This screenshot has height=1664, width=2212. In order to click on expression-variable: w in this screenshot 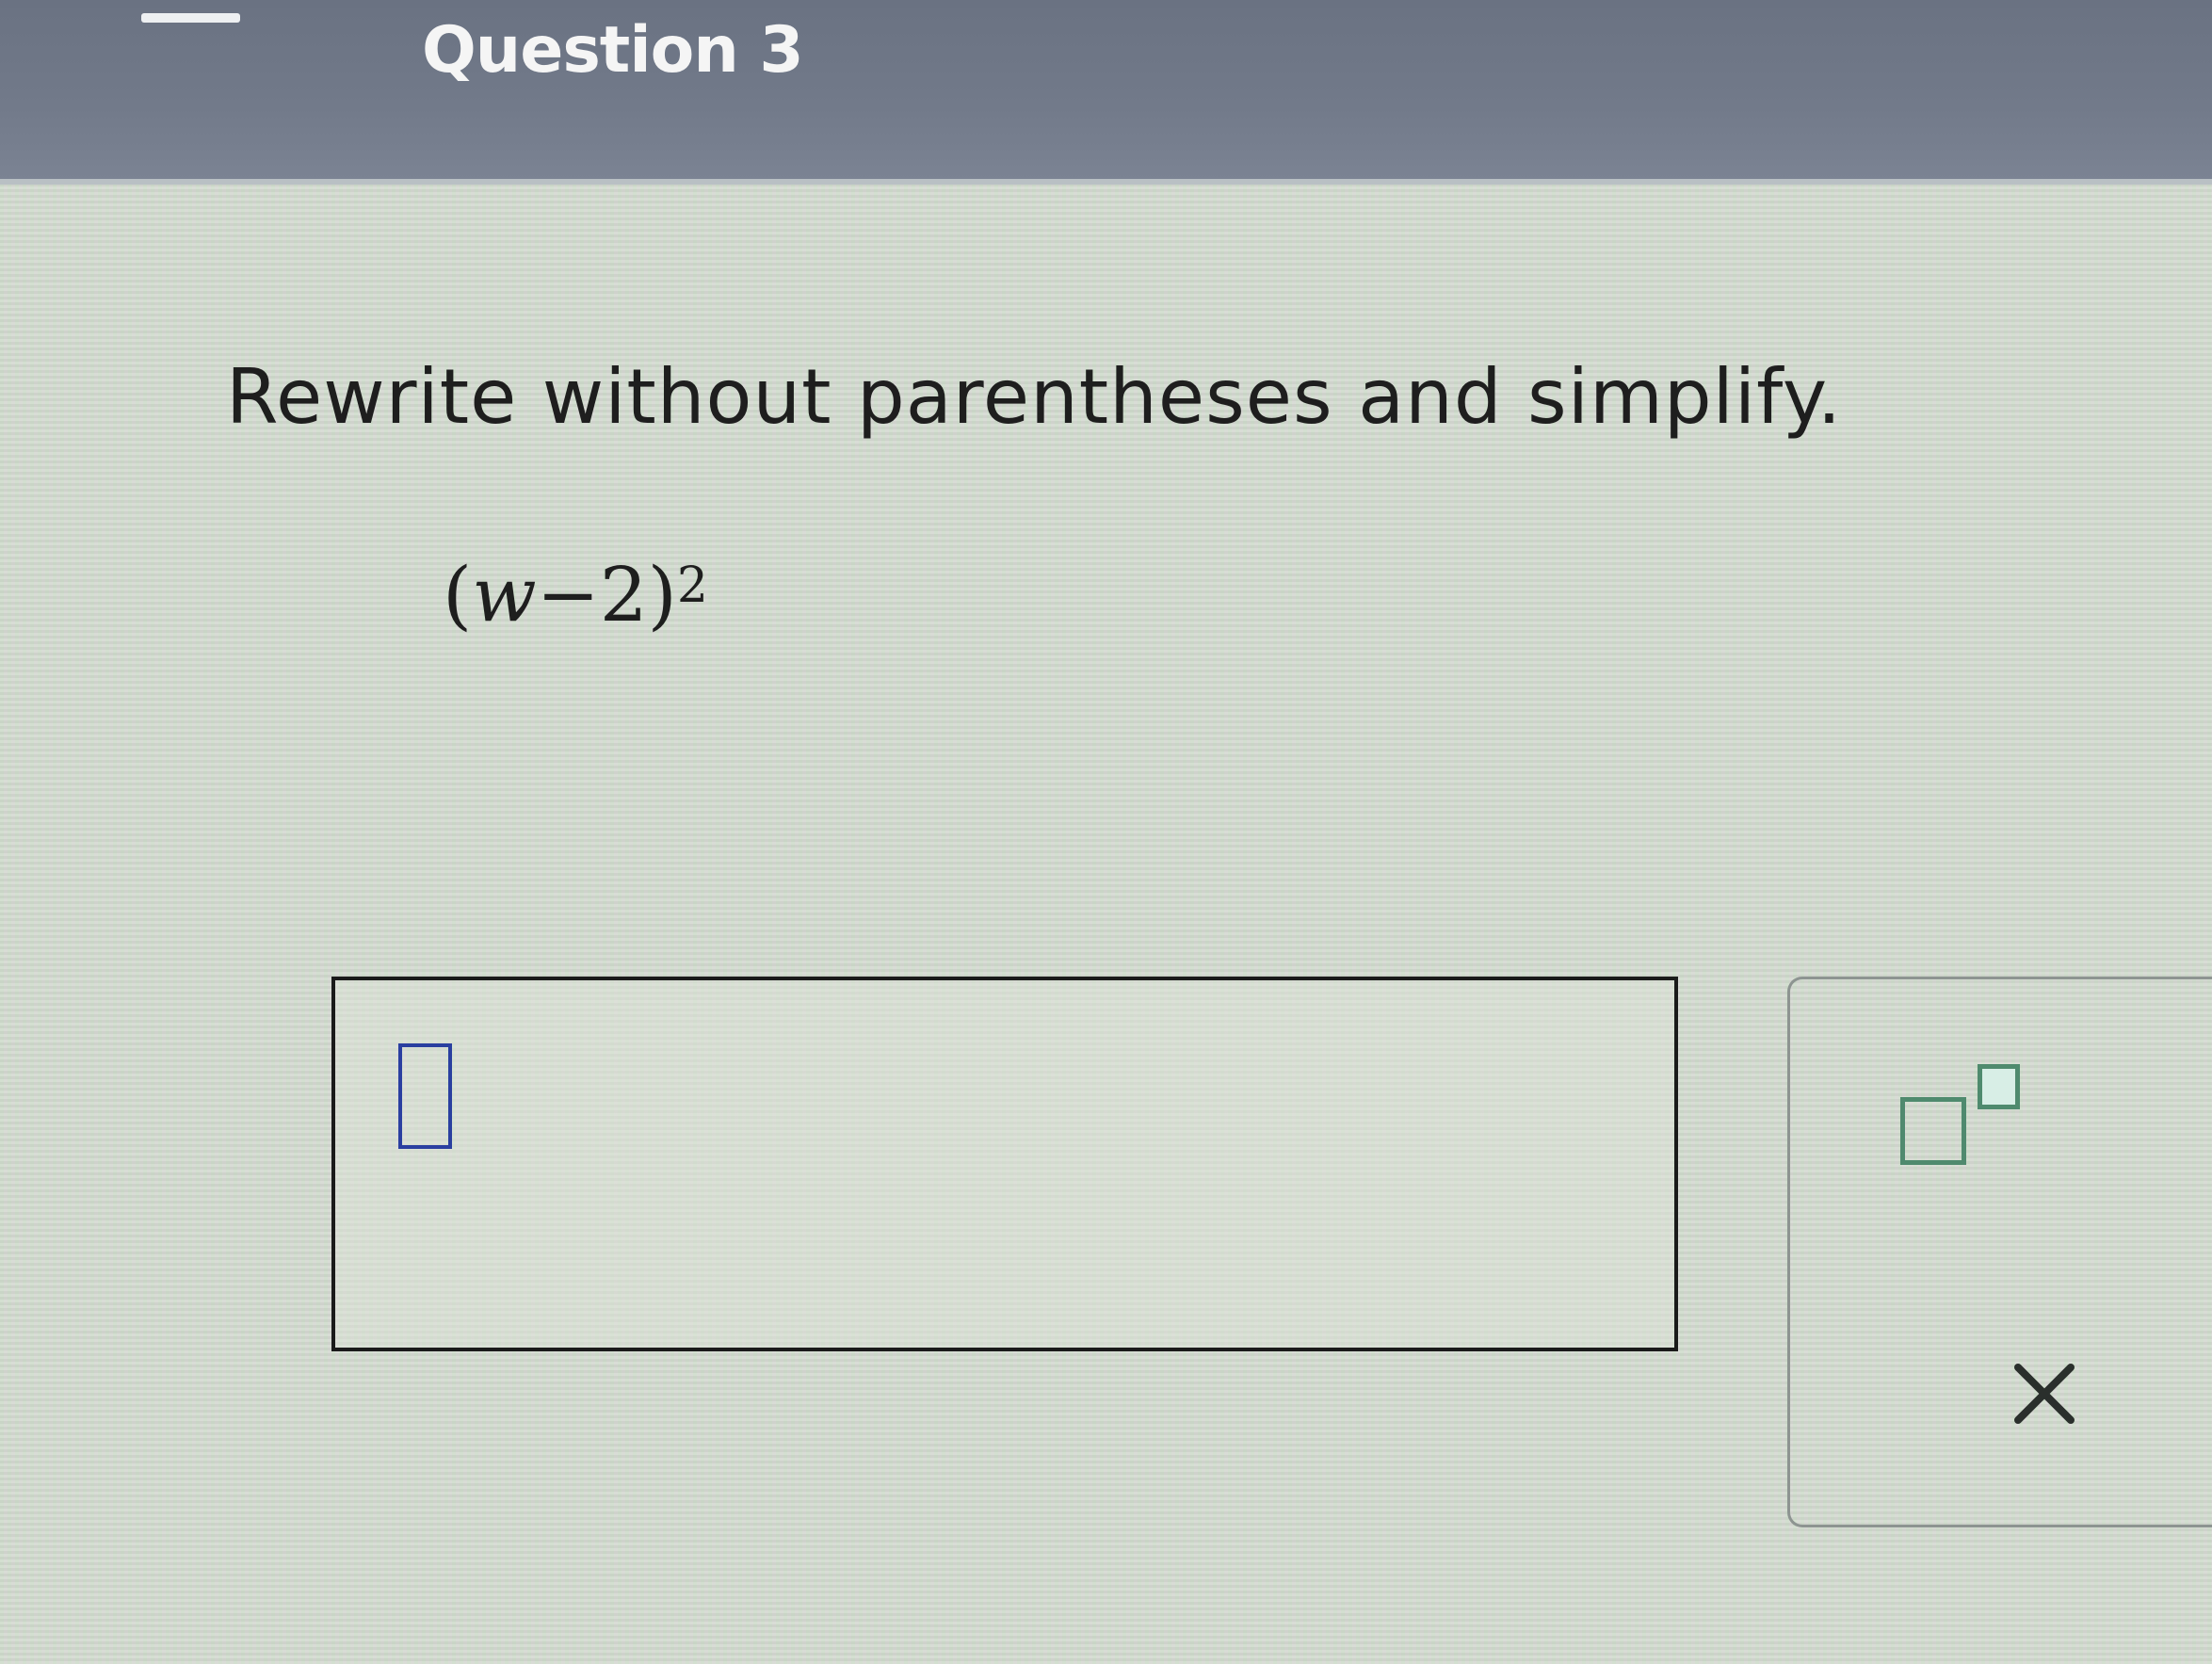, I will do `click(504, 594)`.